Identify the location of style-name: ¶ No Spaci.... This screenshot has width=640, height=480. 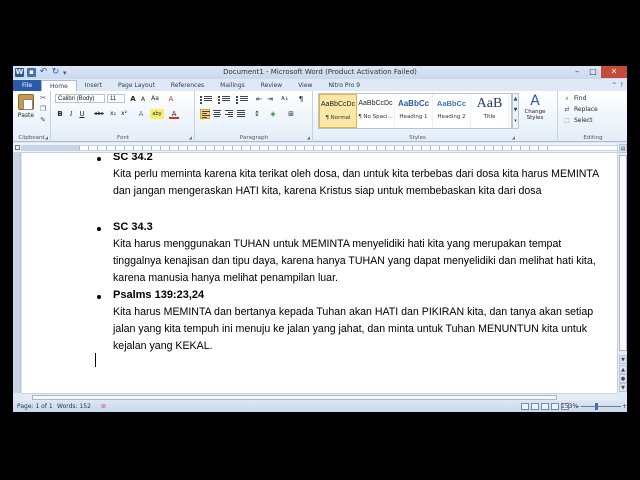
(375, 117).